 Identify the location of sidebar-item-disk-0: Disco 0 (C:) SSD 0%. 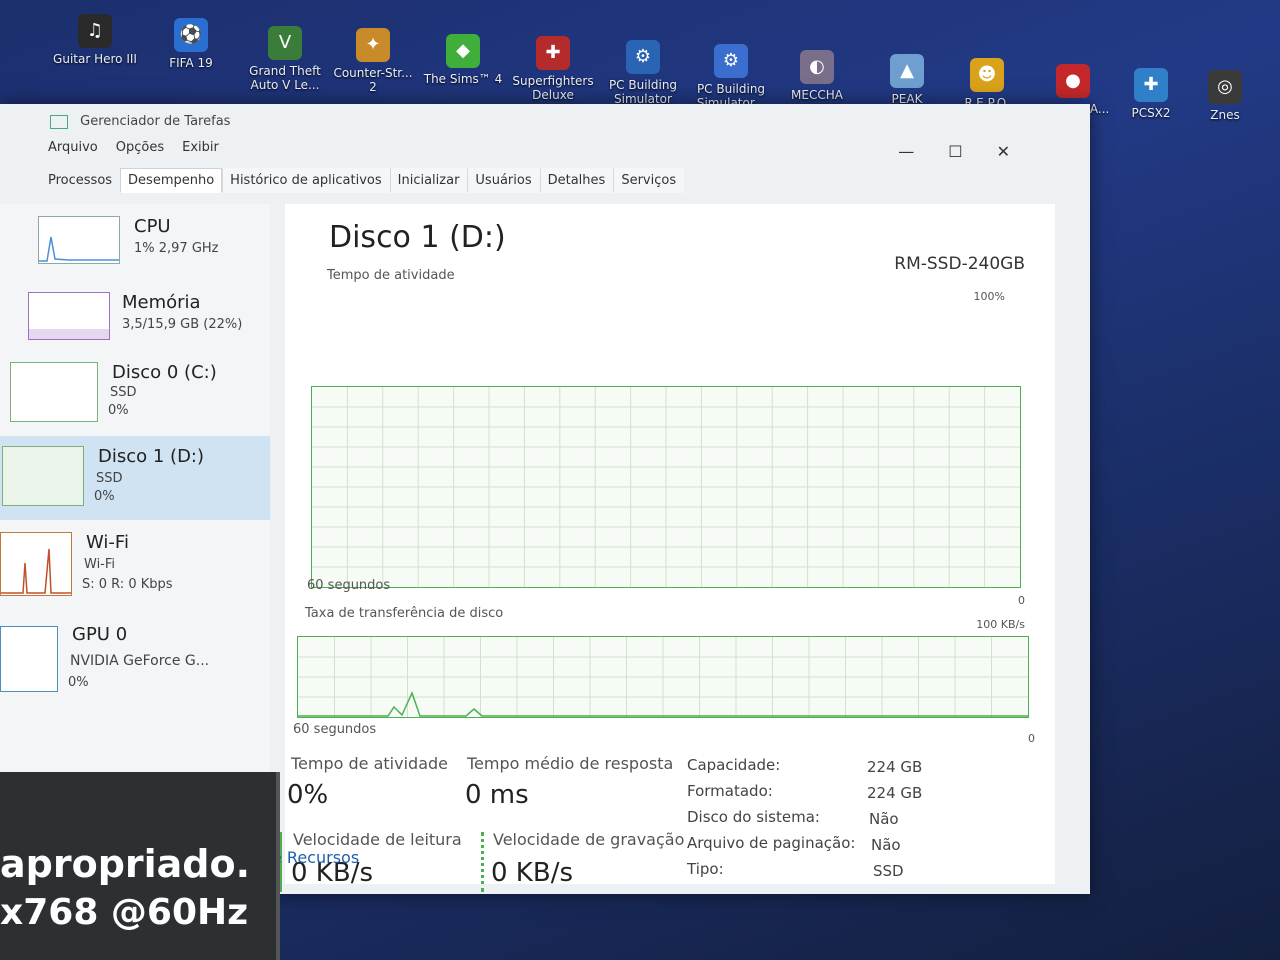
(135, 404).